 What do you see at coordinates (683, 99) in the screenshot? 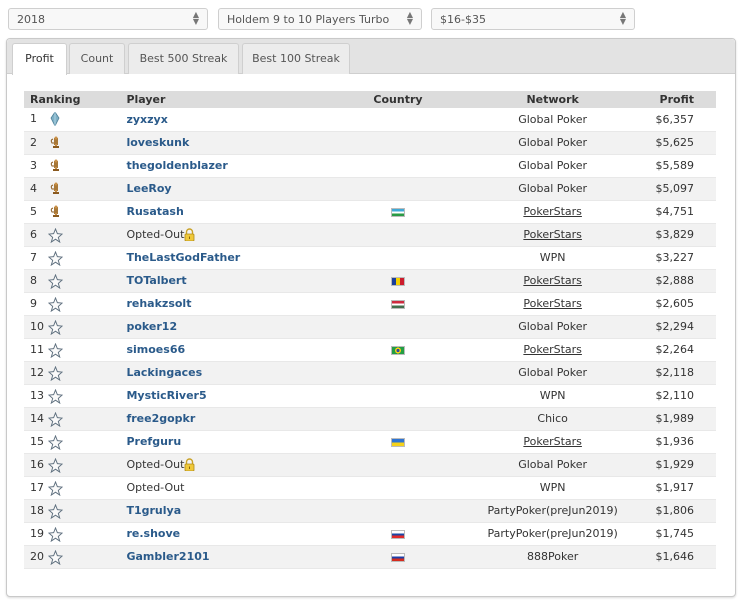
I see `header-profit: Profit` at bounding box center [683, 99].